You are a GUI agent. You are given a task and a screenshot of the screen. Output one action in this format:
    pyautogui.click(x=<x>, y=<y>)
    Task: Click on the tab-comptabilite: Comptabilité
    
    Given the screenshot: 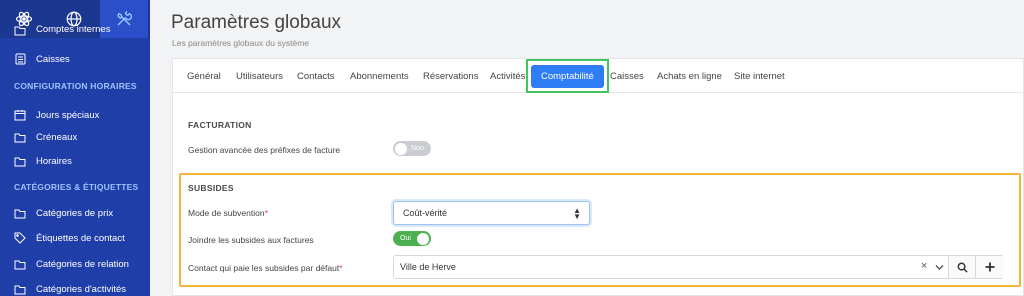 What is the action you would take?
    pyautogui.click(x=567, y=76)
    